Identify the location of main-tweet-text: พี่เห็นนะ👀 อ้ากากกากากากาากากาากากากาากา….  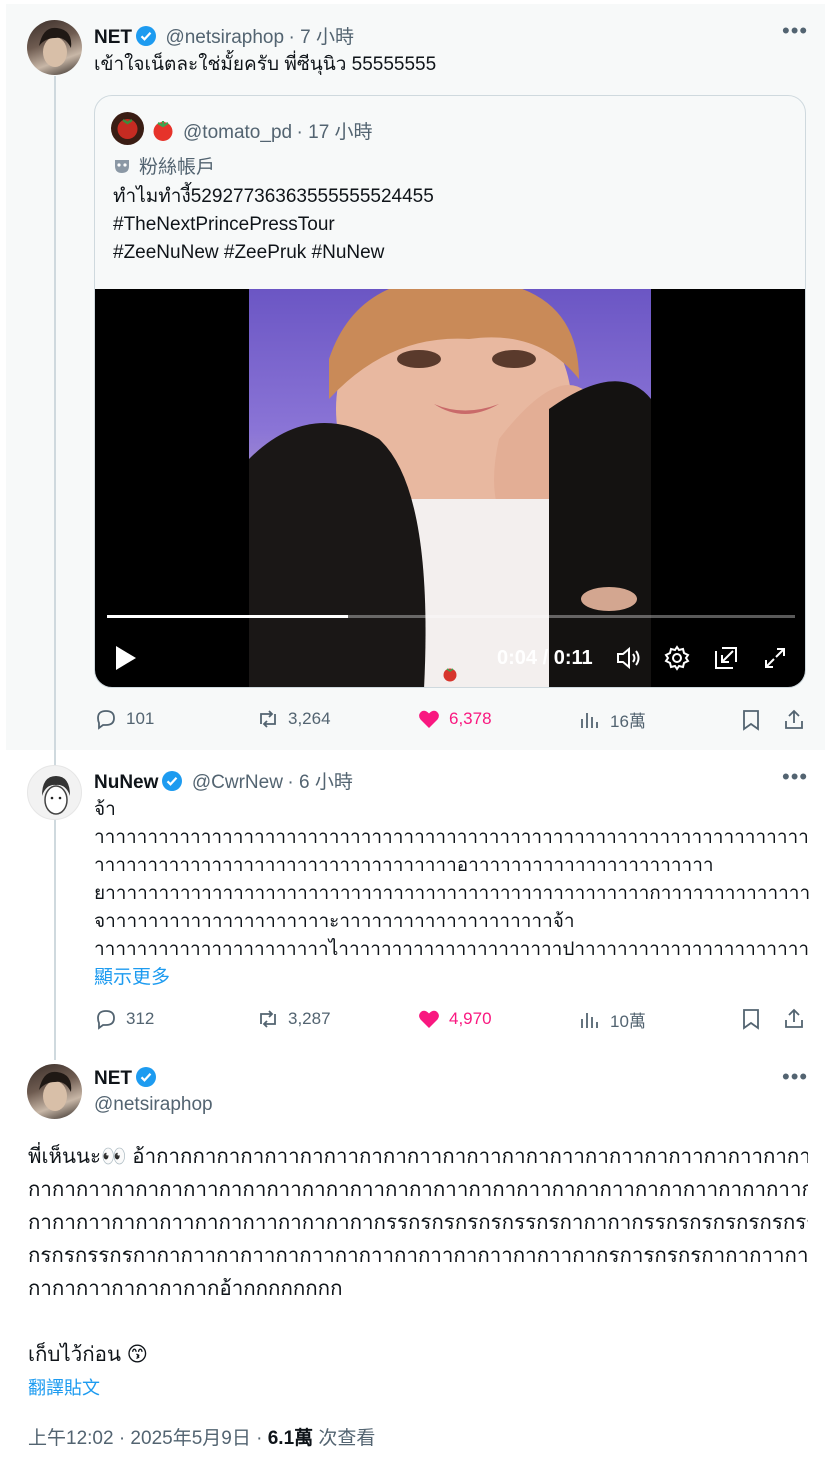
(418, 1255).